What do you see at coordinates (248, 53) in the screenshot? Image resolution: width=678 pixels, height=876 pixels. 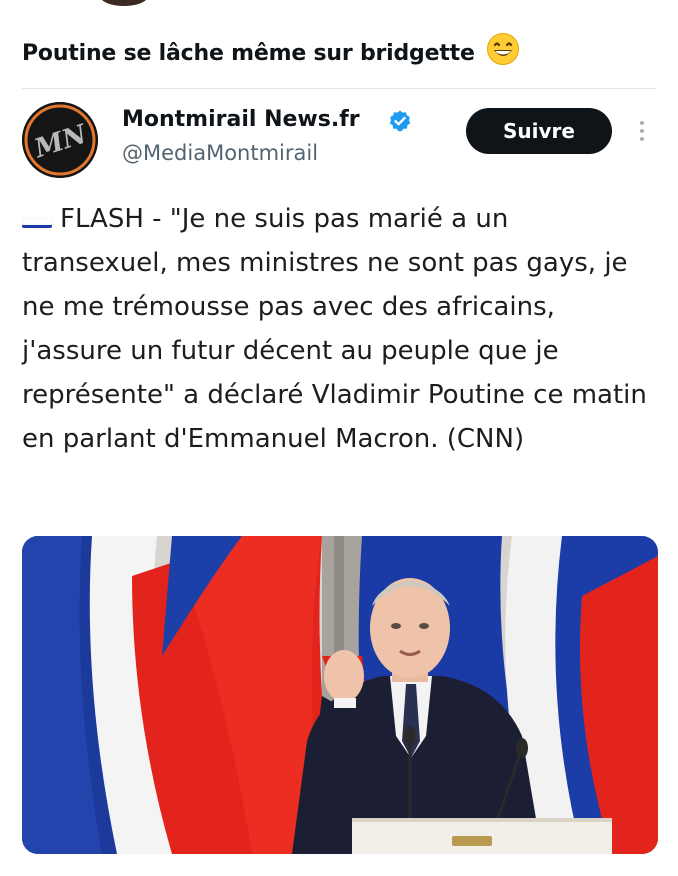 I see `post-caption-text: Poutine se lâche même sur bridgette` at bounding box center [248, 53].